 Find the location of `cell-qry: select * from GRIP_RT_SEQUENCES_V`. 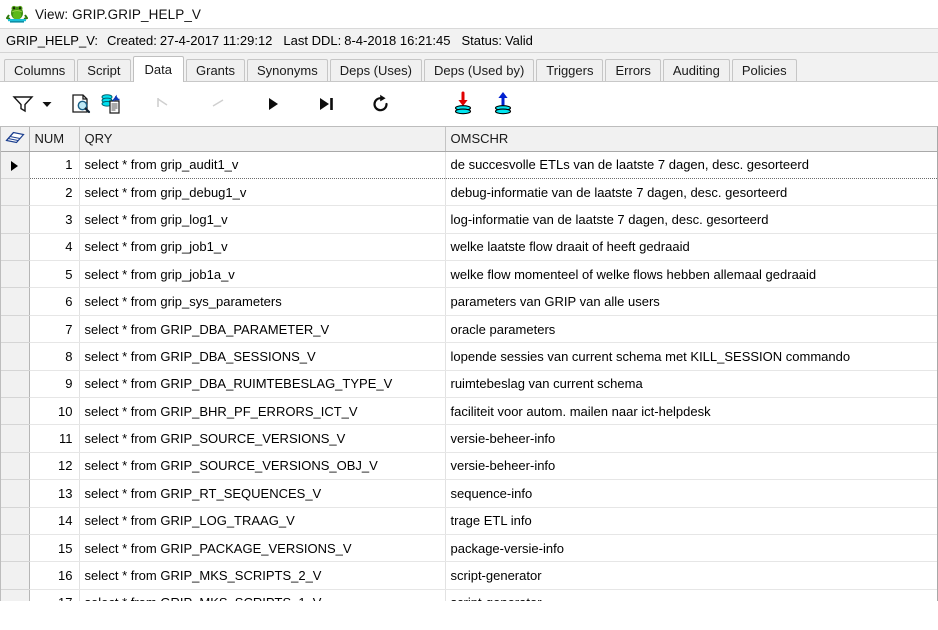

cell-qry: select * from GRIP_RT_SEQUENCES_V is located at coordinates (262, 493).